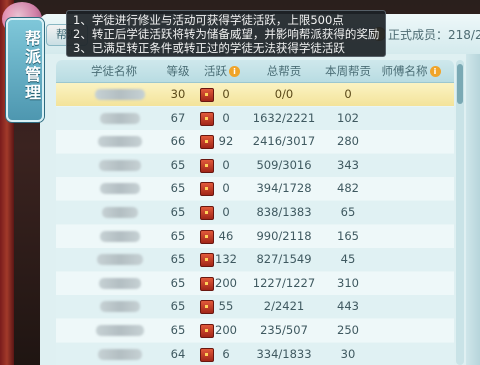  I want to click on header-weekly: 本周帮贡, so click(348, 71).